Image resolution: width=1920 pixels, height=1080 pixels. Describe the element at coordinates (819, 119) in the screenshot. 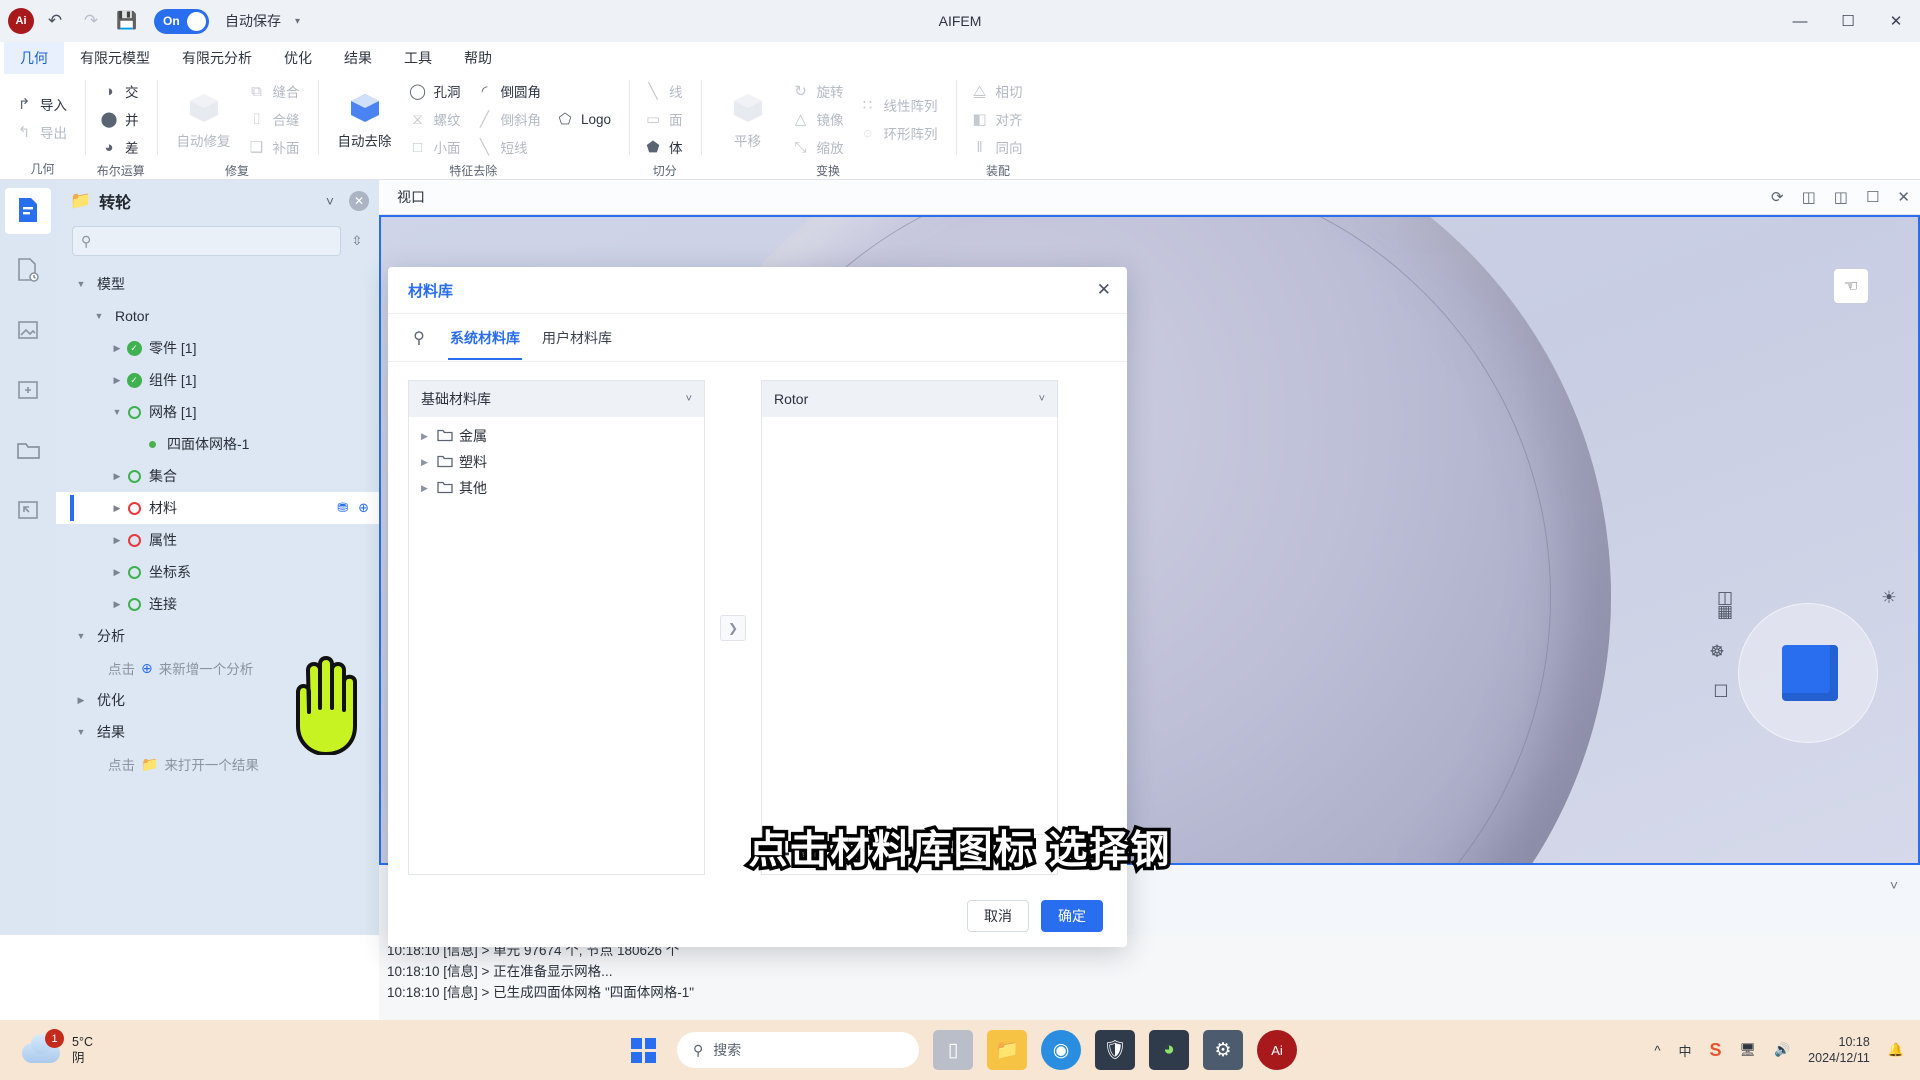

I see `ribbon-button-mirror-icon: △ 镜像` at that location.